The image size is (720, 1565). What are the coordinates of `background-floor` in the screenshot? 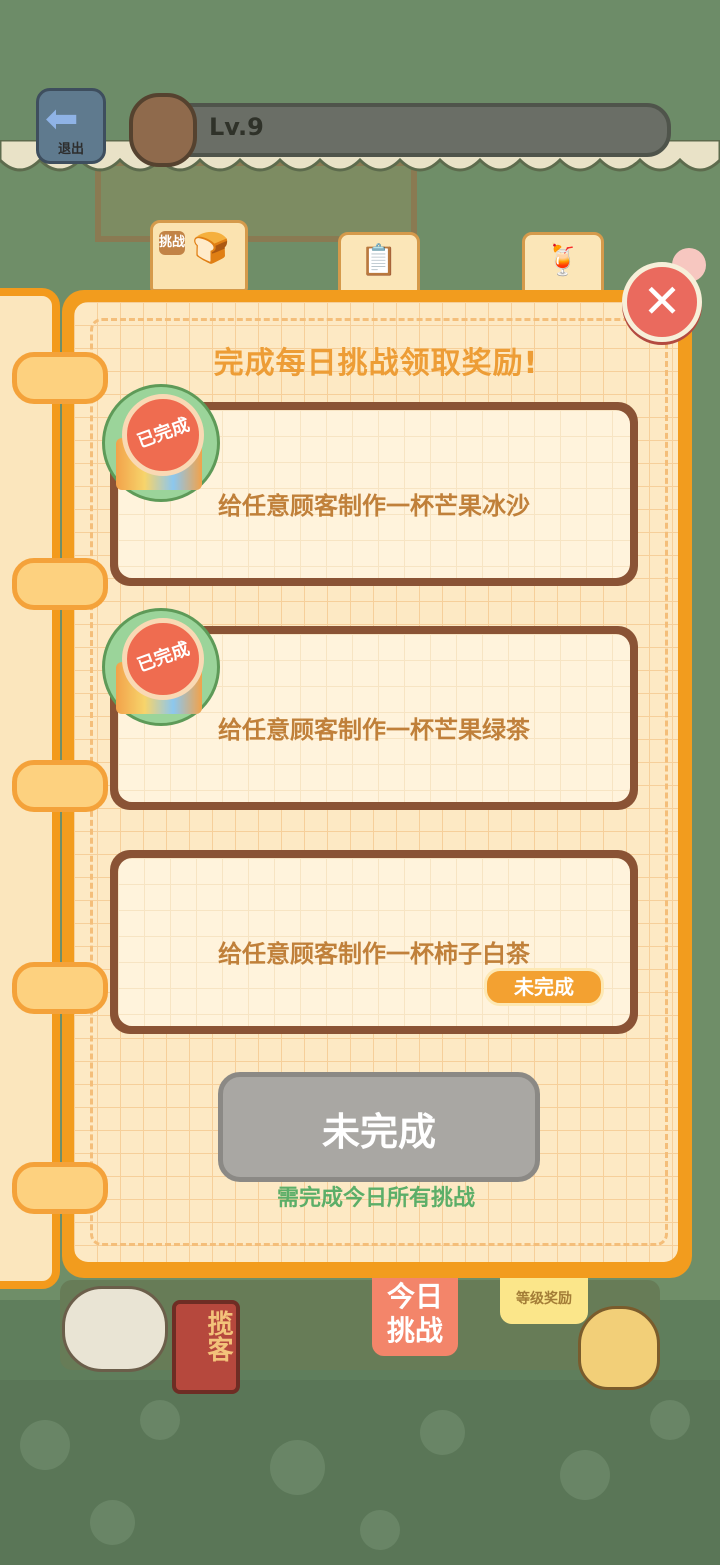 It's located at (360, 1472).